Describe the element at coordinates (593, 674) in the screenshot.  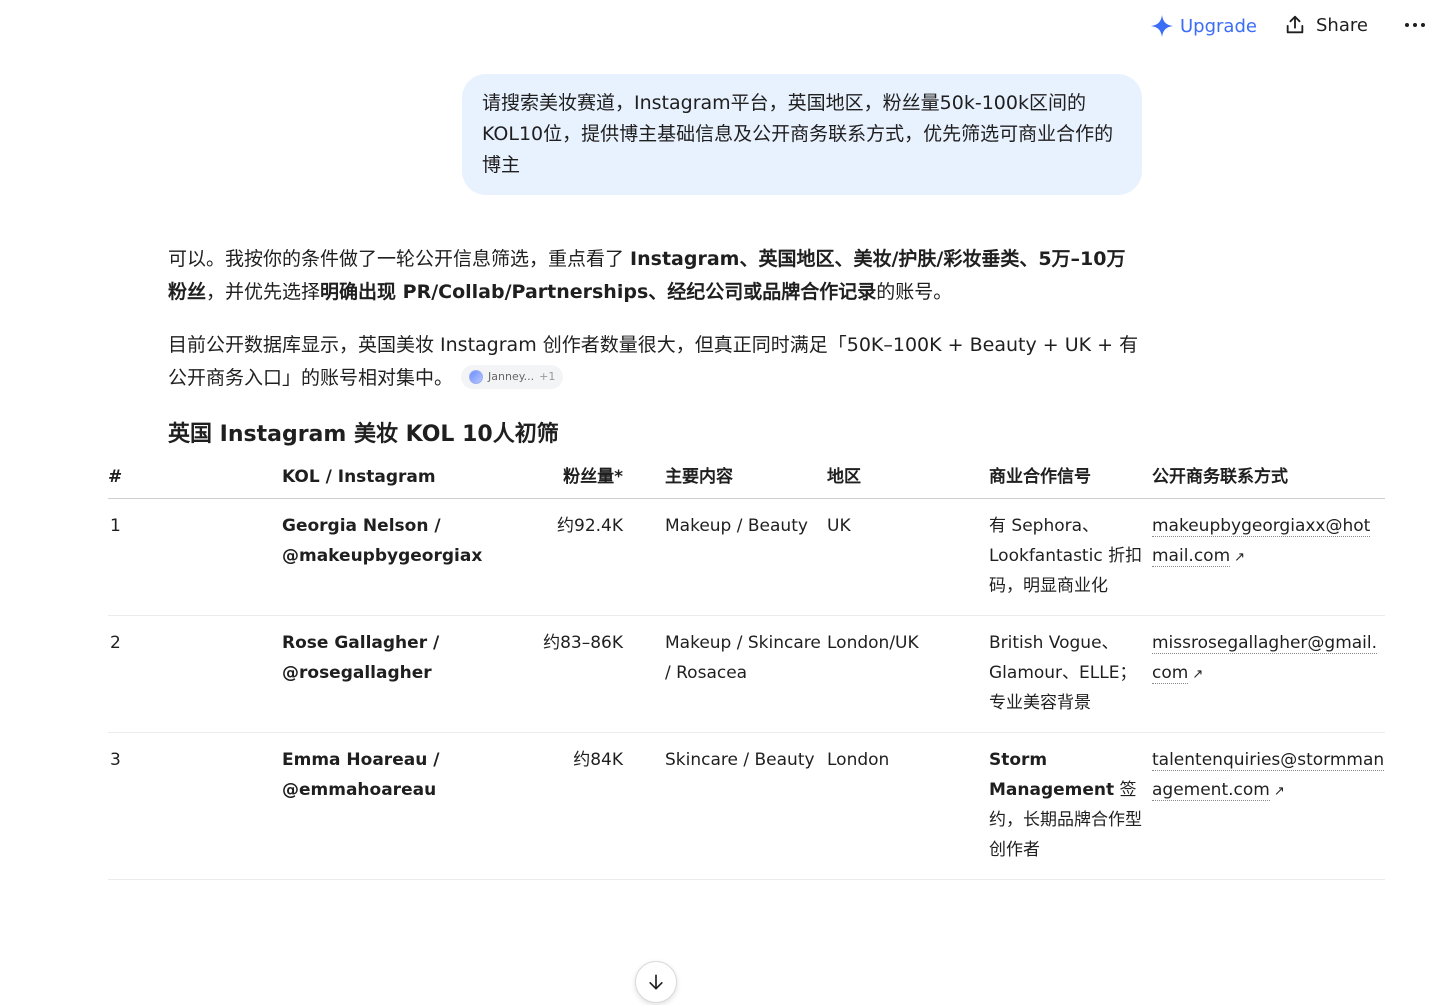
I see `followers-cell: 约83–86K` at that location.